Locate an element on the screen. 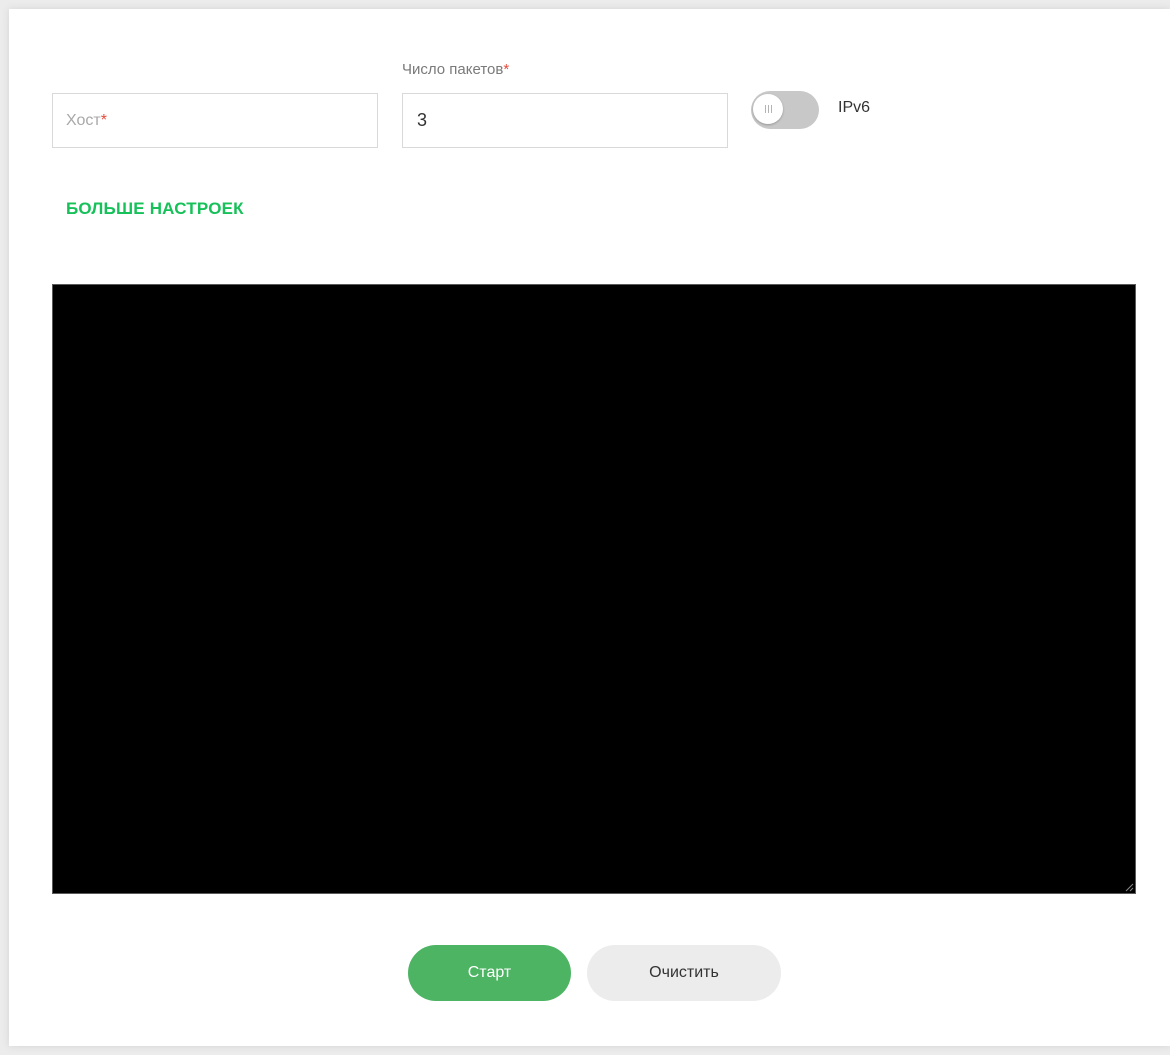  host-input is located at coordinates (215, 120).